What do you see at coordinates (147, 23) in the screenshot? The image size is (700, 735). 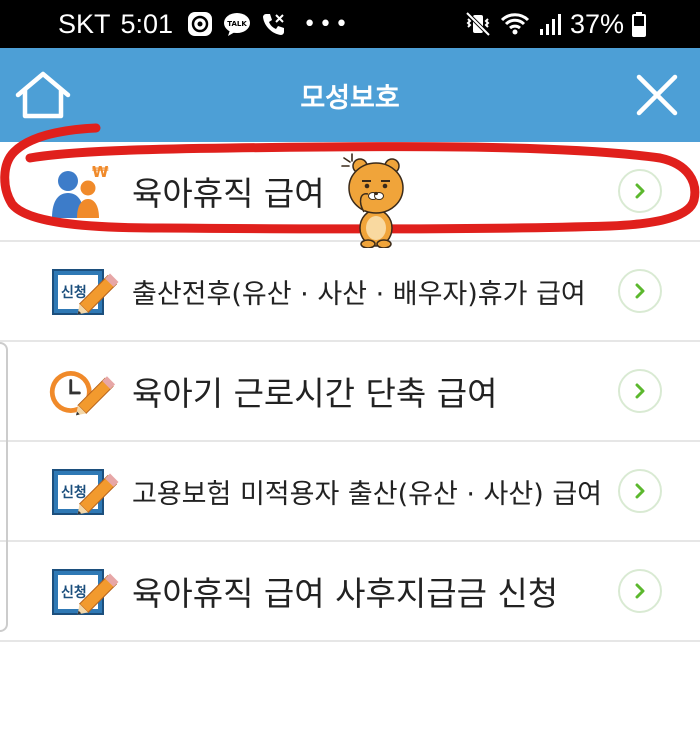 I see `status-time: 5:01` at bounding box center [147, 23].